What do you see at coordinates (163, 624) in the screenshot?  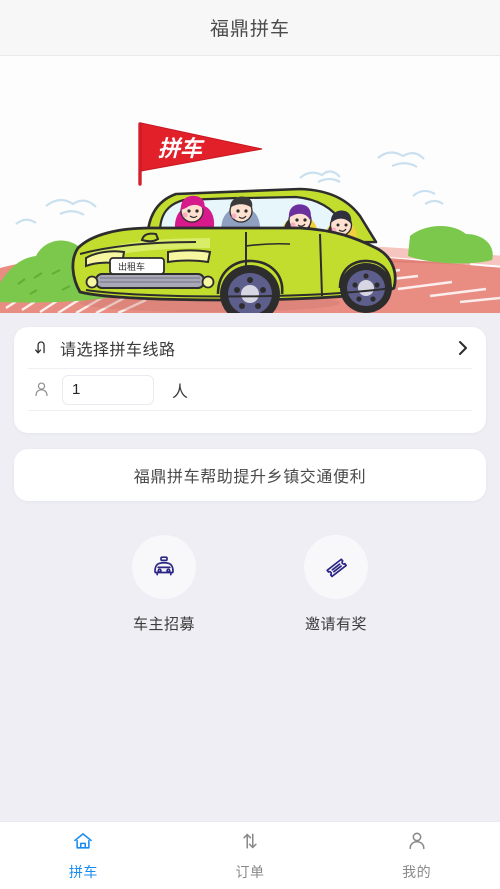 I see `entry-driver-recruit-label: 车主招募` at bounding box center [163, 624].